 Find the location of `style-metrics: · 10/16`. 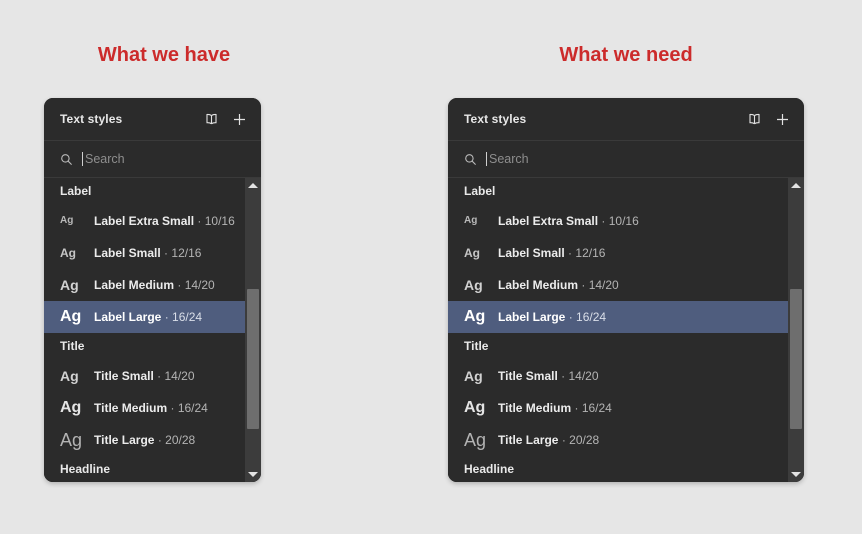

style-metrics: · 10/16 is located at coordinates (618, 221).